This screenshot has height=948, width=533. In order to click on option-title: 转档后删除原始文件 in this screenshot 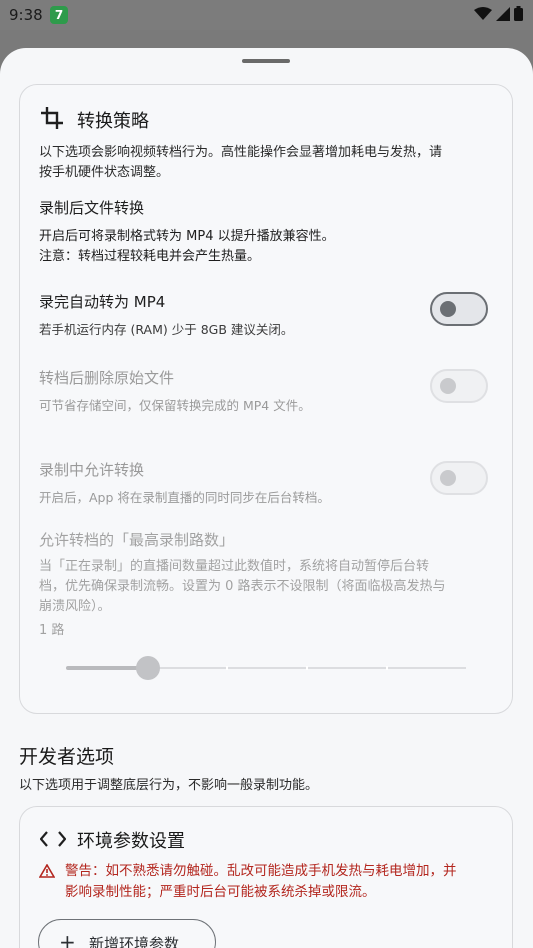, I will do `click(107, 378)`.